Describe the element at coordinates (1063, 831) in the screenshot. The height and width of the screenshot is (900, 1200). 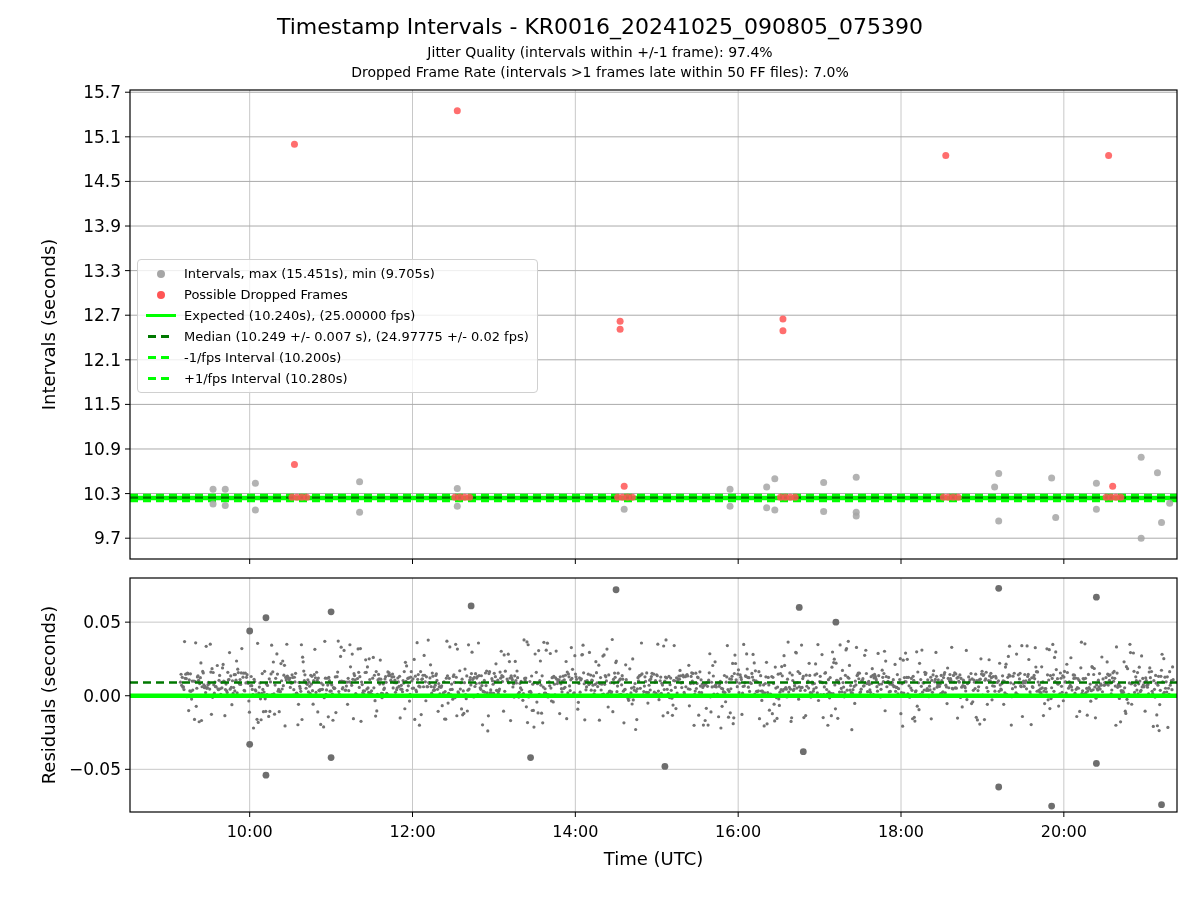
I see `x-tick-label: 20:00` at that location.